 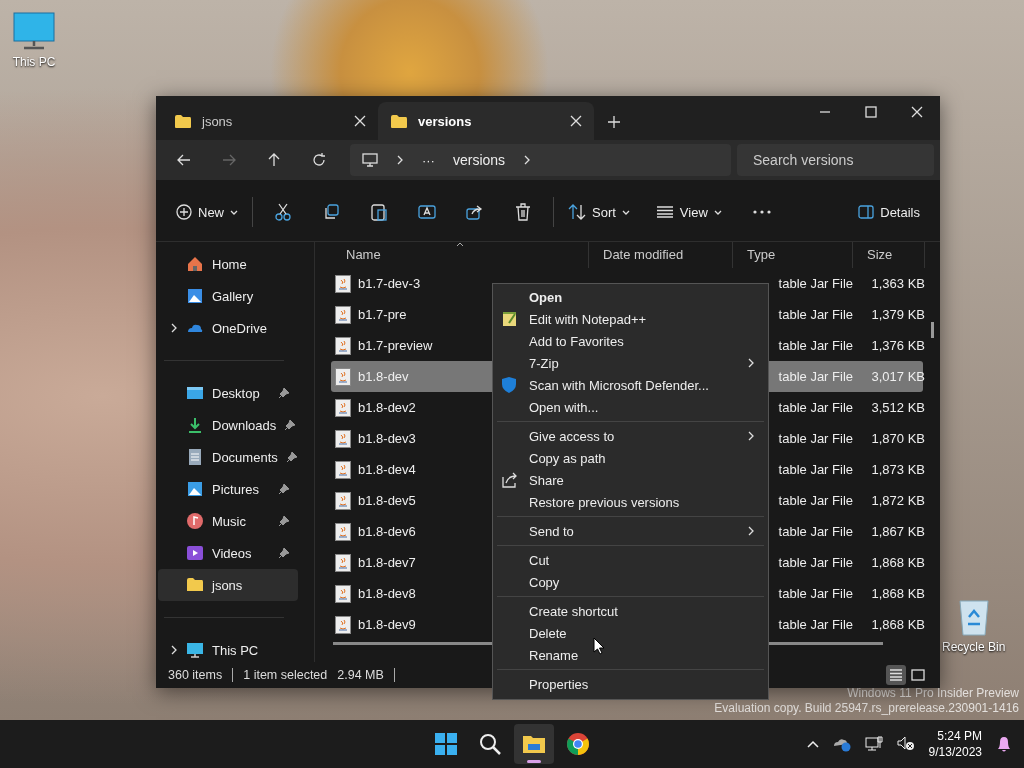 What do you see at coordinates (285, 675) in the screenshot?
I see `selection-info: 1 item selected` at bounding box center [285, 675].